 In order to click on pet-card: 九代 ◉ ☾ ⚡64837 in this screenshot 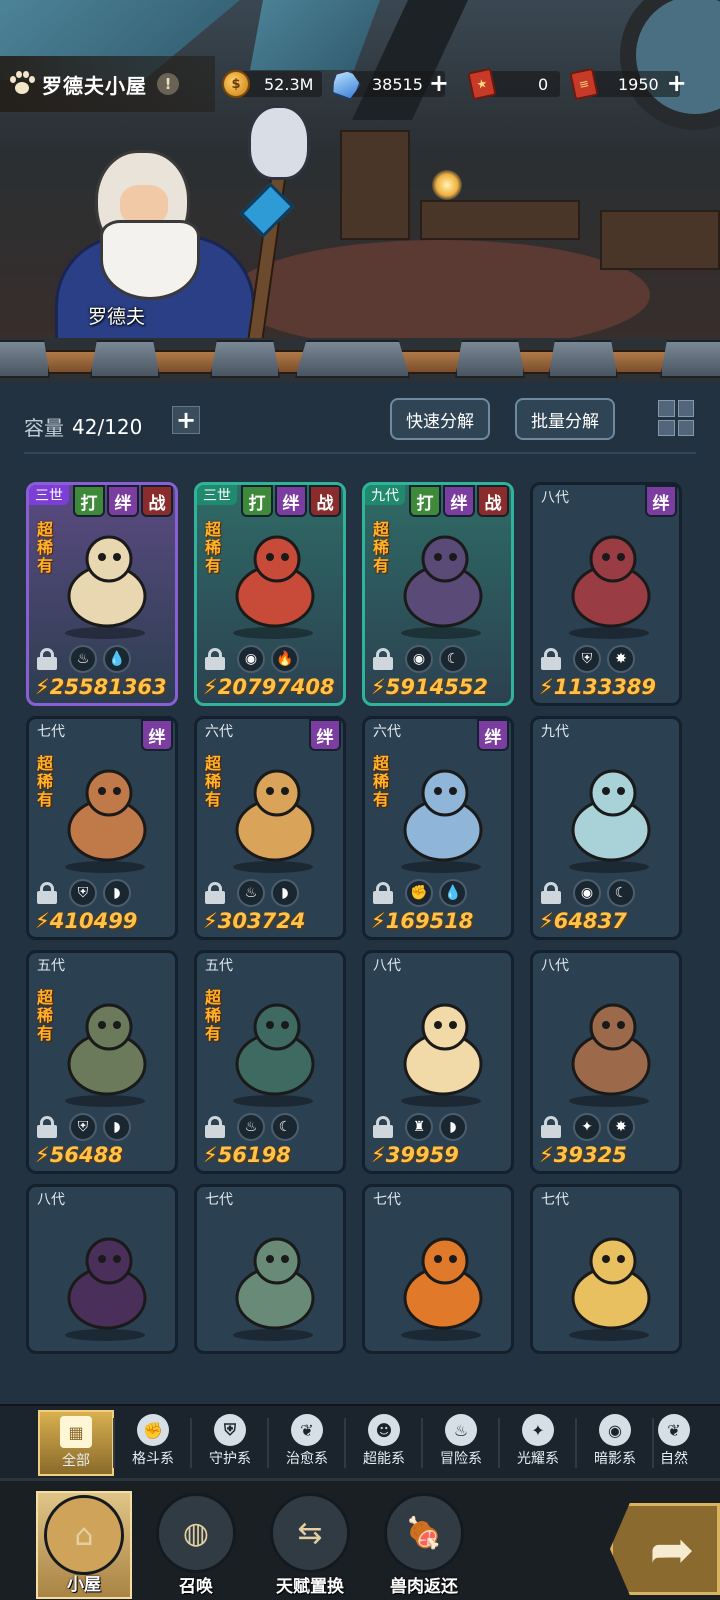, I will do `click(606, 828)`.